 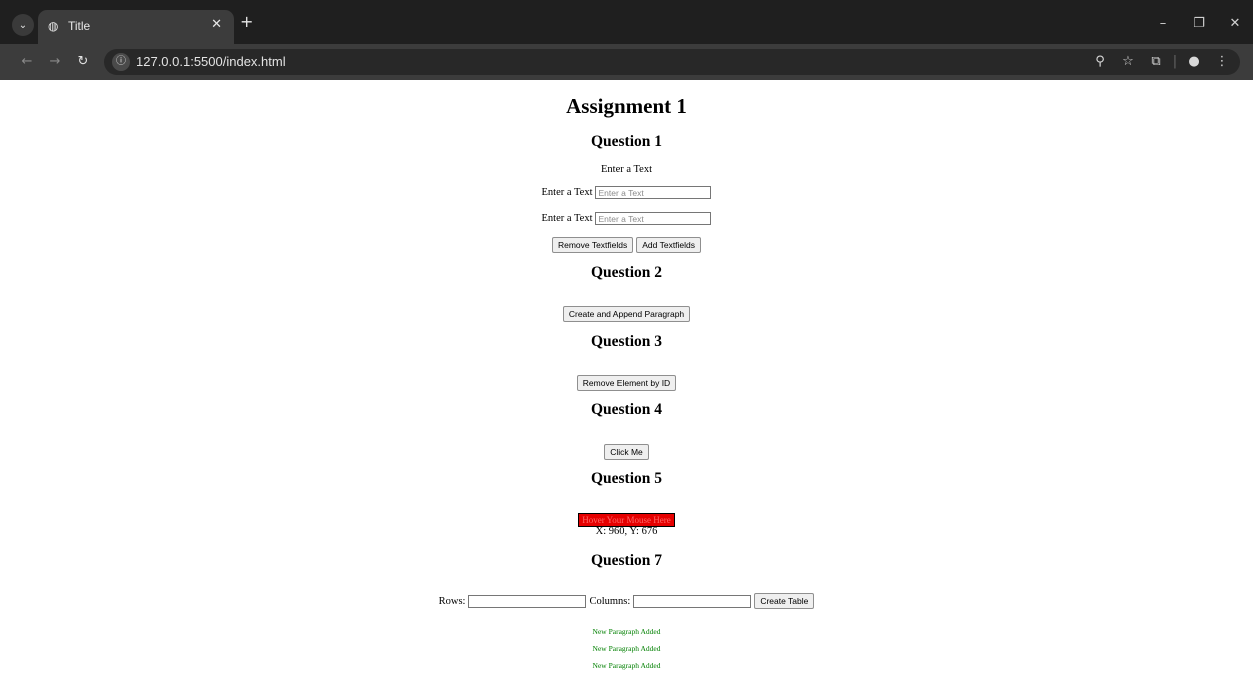 I want to click on question-2-row: Create and Append Paragraph, so click(x=626, y=314).